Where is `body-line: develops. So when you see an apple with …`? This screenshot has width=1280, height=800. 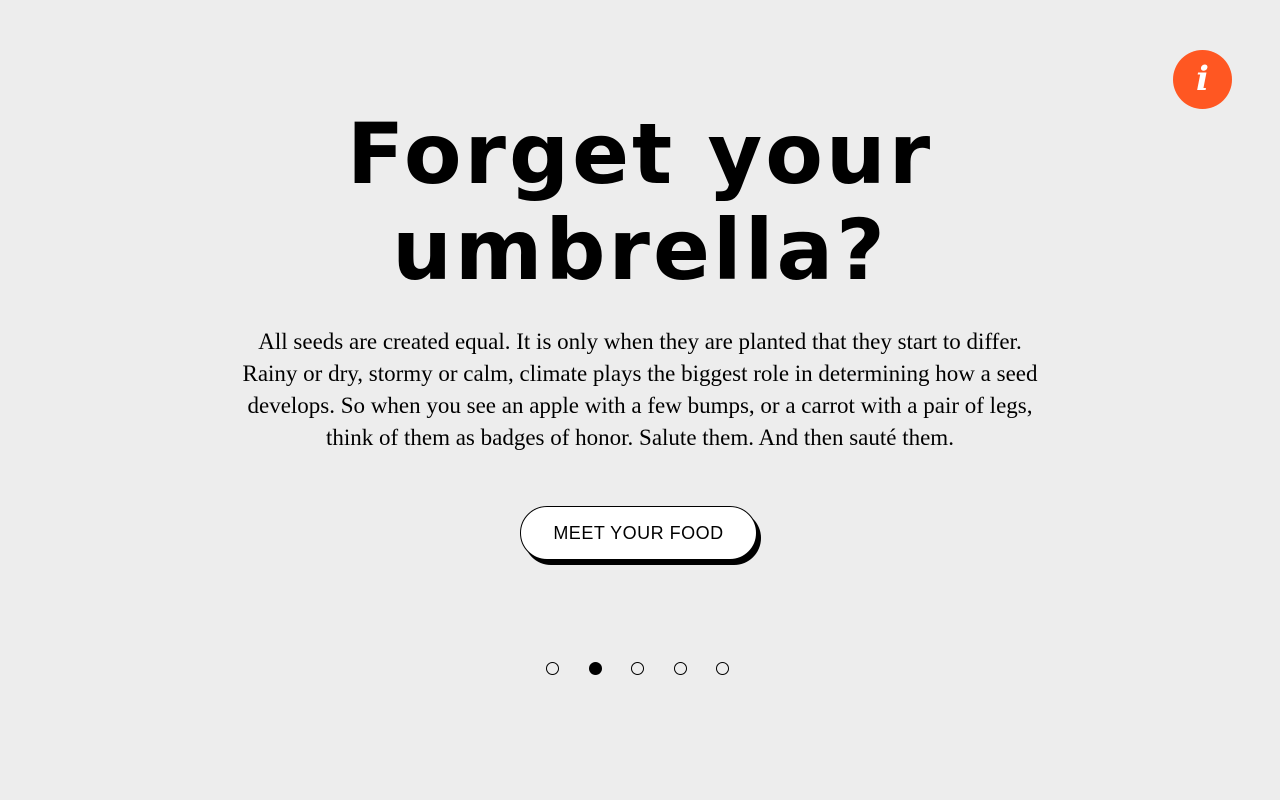
body-line: develops. So when you see an apple with … is located at coordinates (640, 405).